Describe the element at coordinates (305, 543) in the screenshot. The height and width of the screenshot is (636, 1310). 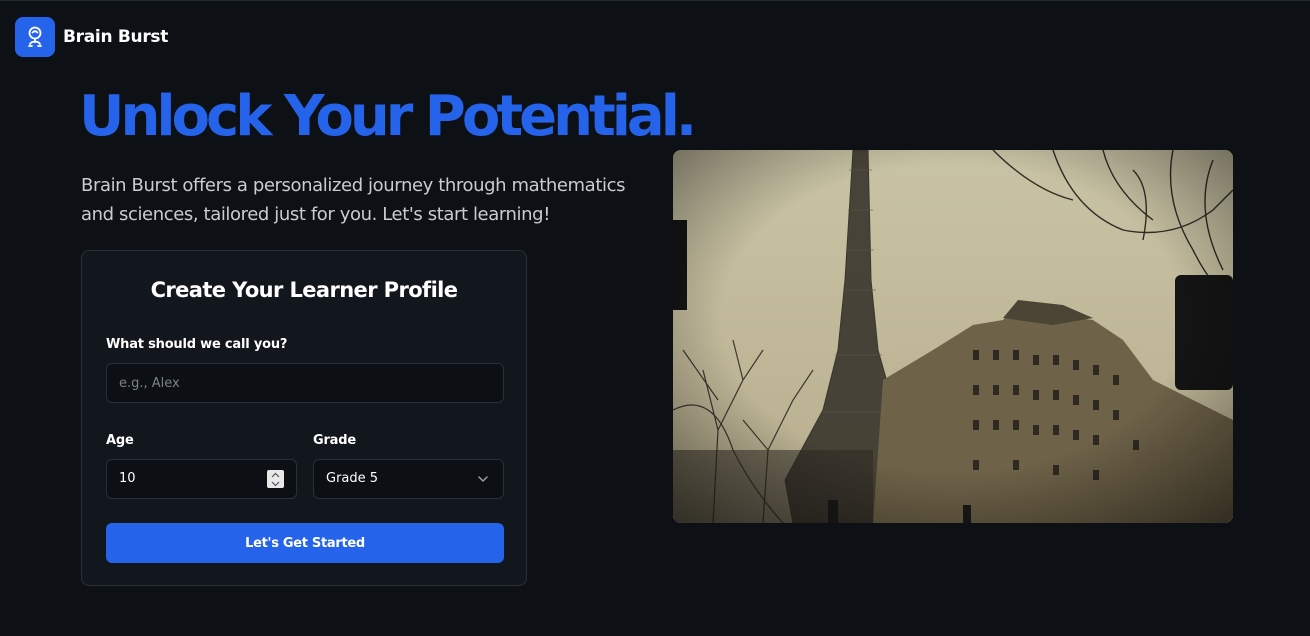
I see `get-started-button: Let's Get Started` at that location.